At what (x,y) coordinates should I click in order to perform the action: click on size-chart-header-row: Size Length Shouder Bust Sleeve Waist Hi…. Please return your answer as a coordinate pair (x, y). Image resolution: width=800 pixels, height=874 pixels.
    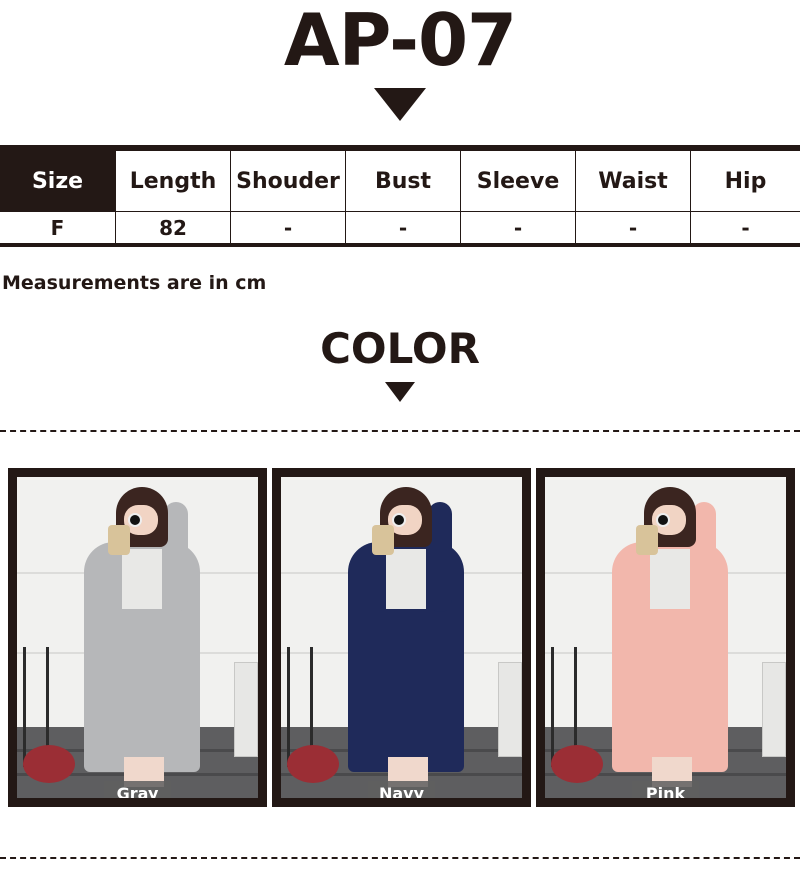
    Looking at the image, I should click on (400, 181).